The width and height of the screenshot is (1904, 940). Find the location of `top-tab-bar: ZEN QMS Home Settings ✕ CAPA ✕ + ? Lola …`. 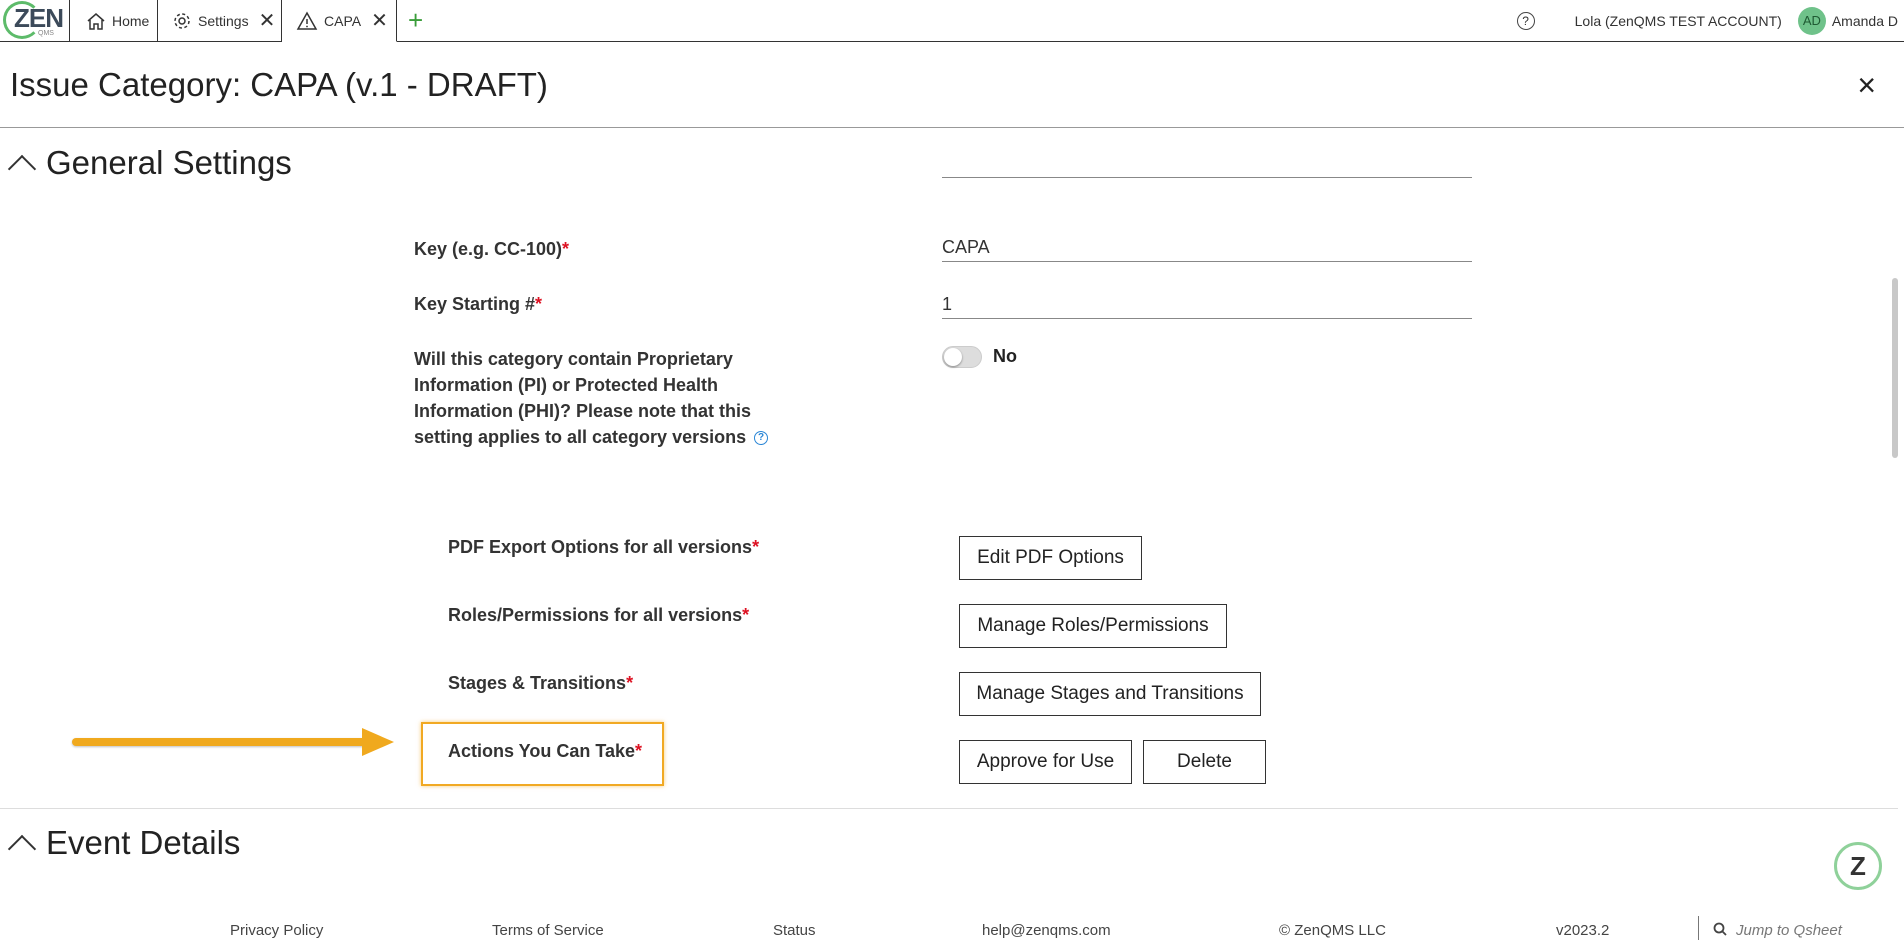

top-tab-bar: ZEN QMS Home Settings ✕ CAPA ✕ + ? Lola … is located at coordinates (952, 21).